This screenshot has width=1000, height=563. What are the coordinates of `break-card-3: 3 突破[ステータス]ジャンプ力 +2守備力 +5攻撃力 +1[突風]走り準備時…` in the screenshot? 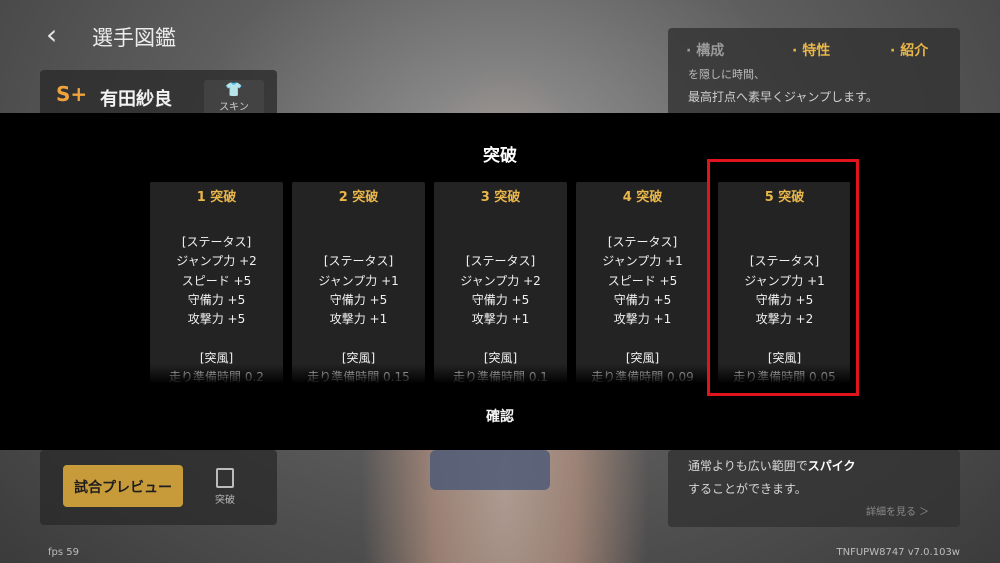 It's located at (500, 282).